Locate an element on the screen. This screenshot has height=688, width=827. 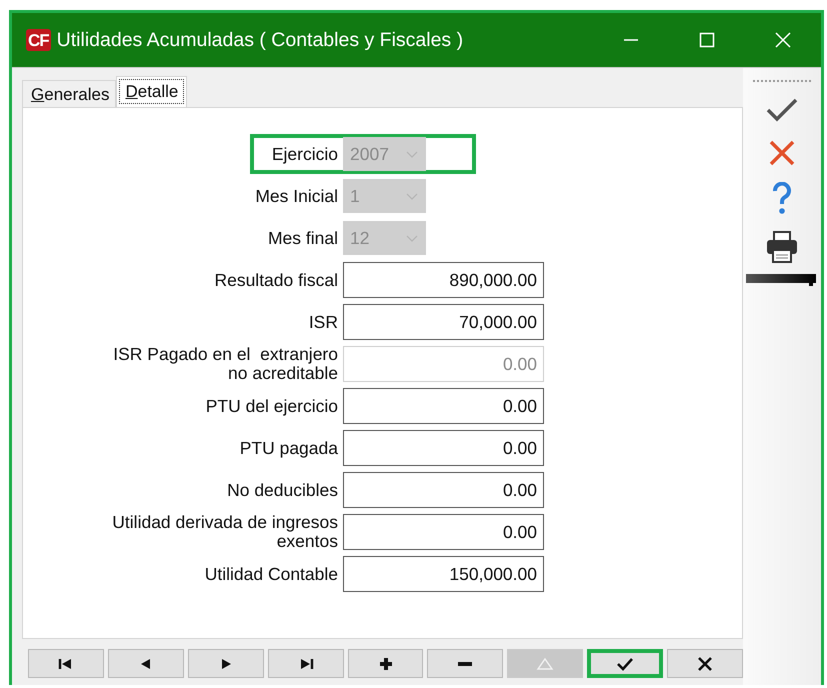
field-label: ISR Pagado en el extranjero no acreditable is located at coordinates (225, 364).